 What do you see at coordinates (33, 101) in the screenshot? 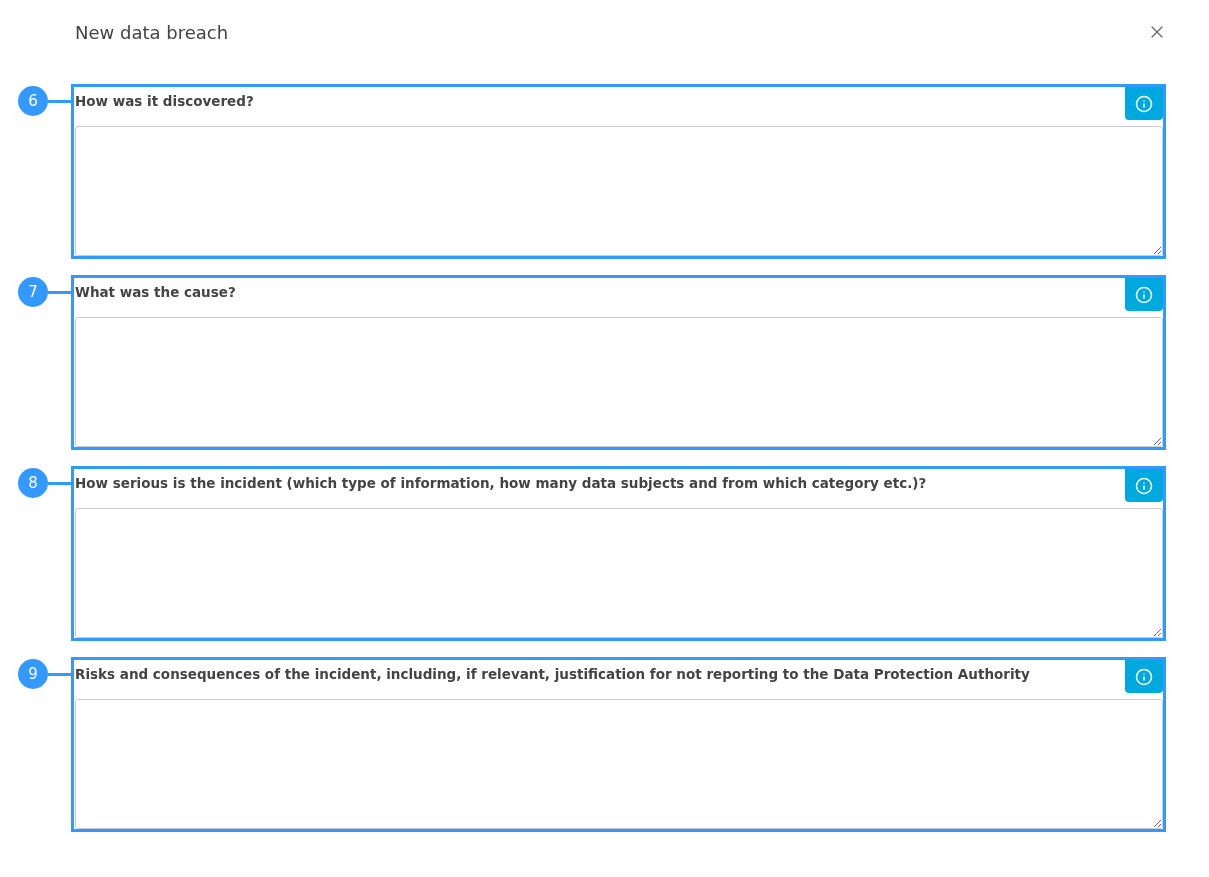
I see `step-number-badge: 6` at bounding box center [33, 101].